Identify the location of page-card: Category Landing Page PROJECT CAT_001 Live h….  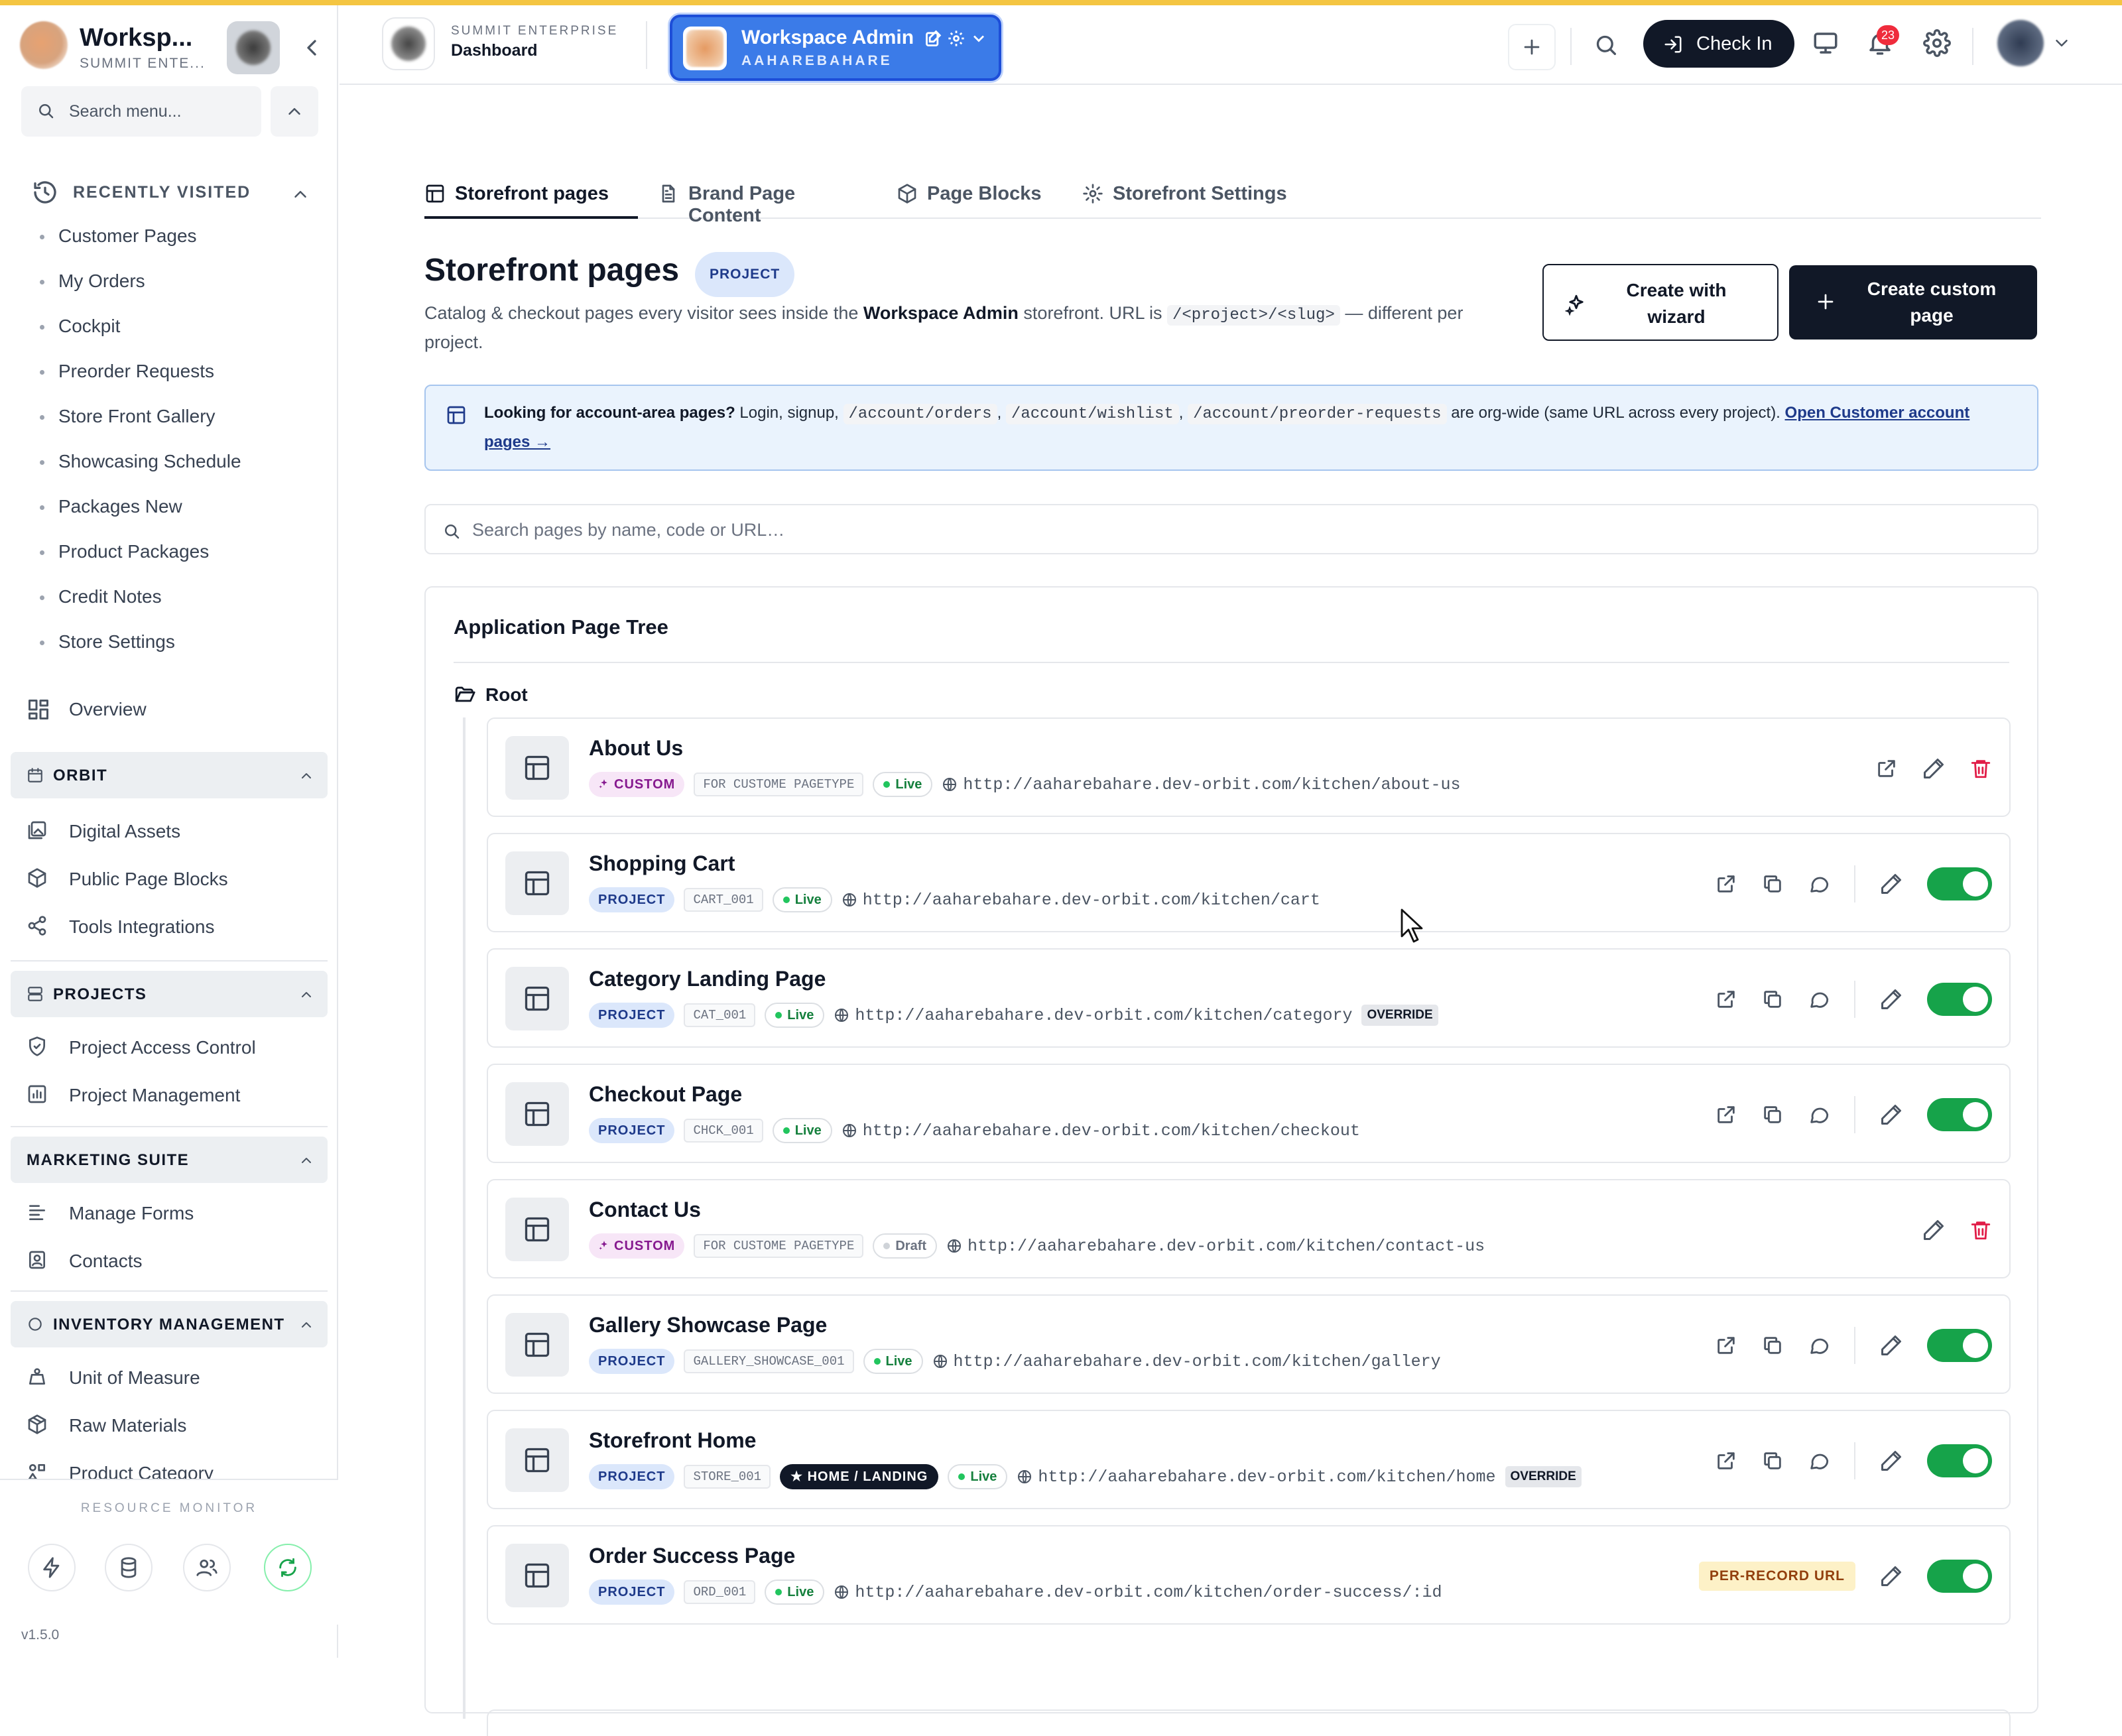
(1249, 998).